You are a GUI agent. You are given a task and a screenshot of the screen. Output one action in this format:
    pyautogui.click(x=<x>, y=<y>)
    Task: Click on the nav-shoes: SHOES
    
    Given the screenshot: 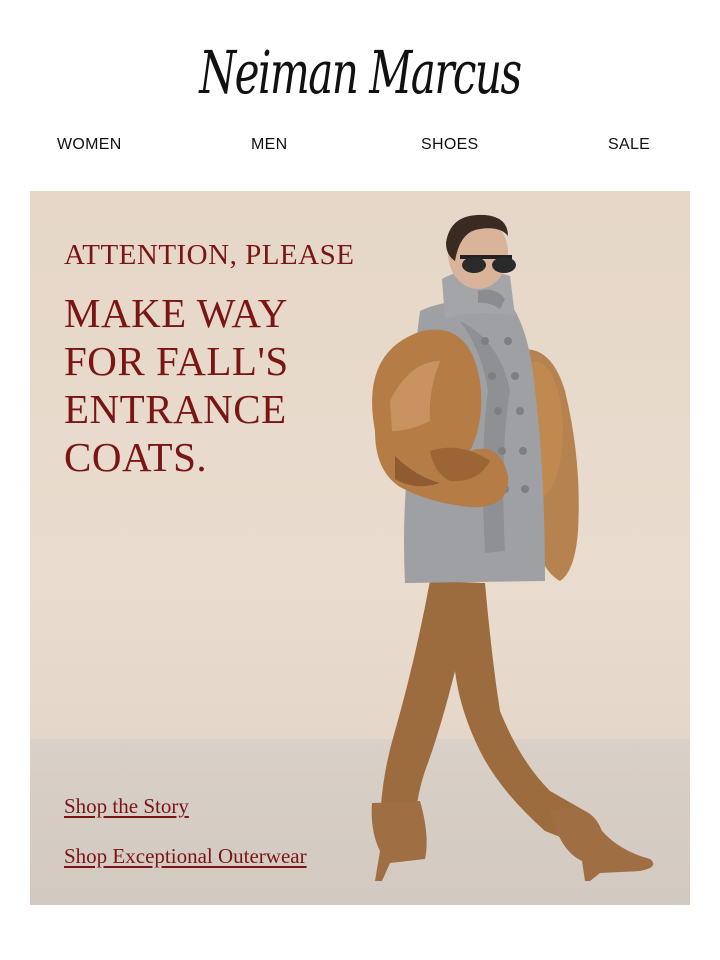 What is the action you would take?
    pyautogui.click(x=450, y=145)
    